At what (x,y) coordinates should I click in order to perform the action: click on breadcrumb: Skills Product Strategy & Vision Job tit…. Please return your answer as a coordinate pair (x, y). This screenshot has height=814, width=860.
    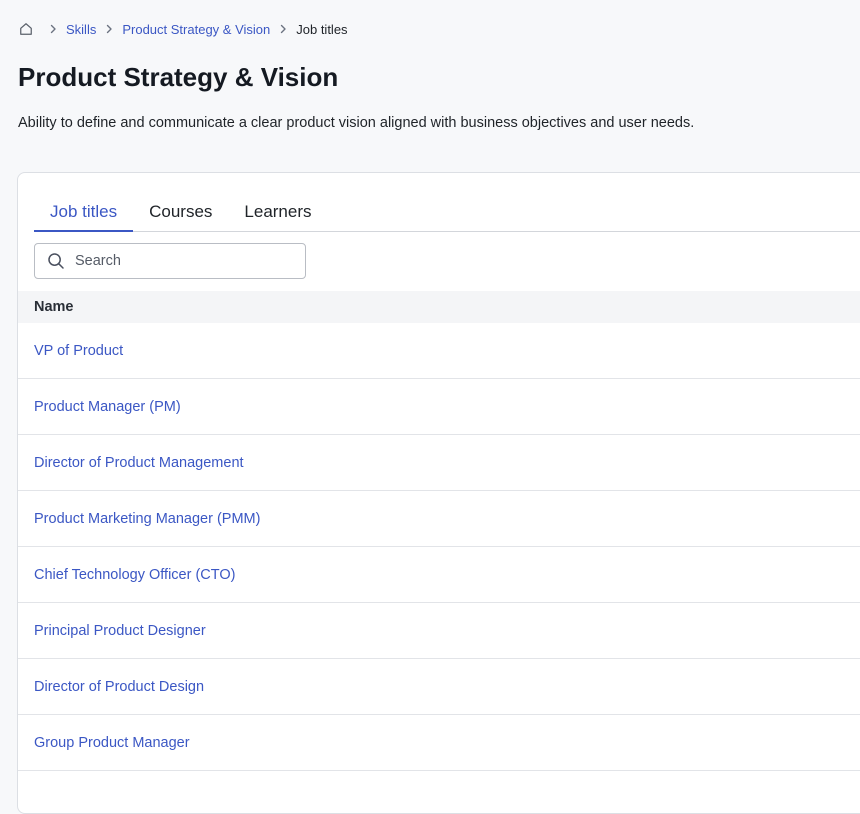
    Looking at the image, I should click on (183, 29).